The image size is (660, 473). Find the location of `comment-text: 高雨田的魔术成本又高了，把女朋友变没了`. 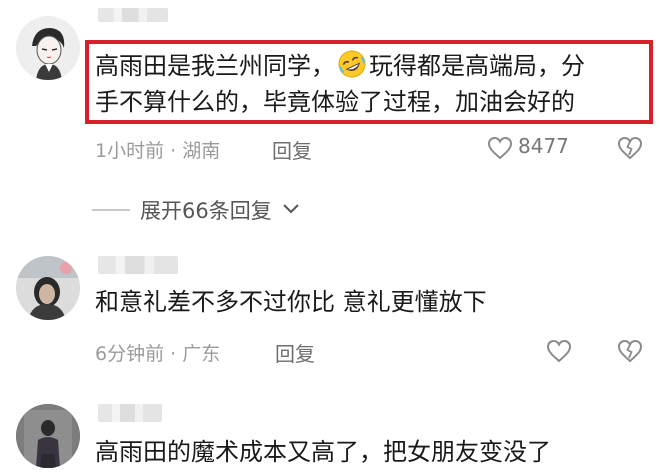

comment-text: 高雨田的魔术成本又高了，把女朋友变没了 is located at coordinates (323, 452).